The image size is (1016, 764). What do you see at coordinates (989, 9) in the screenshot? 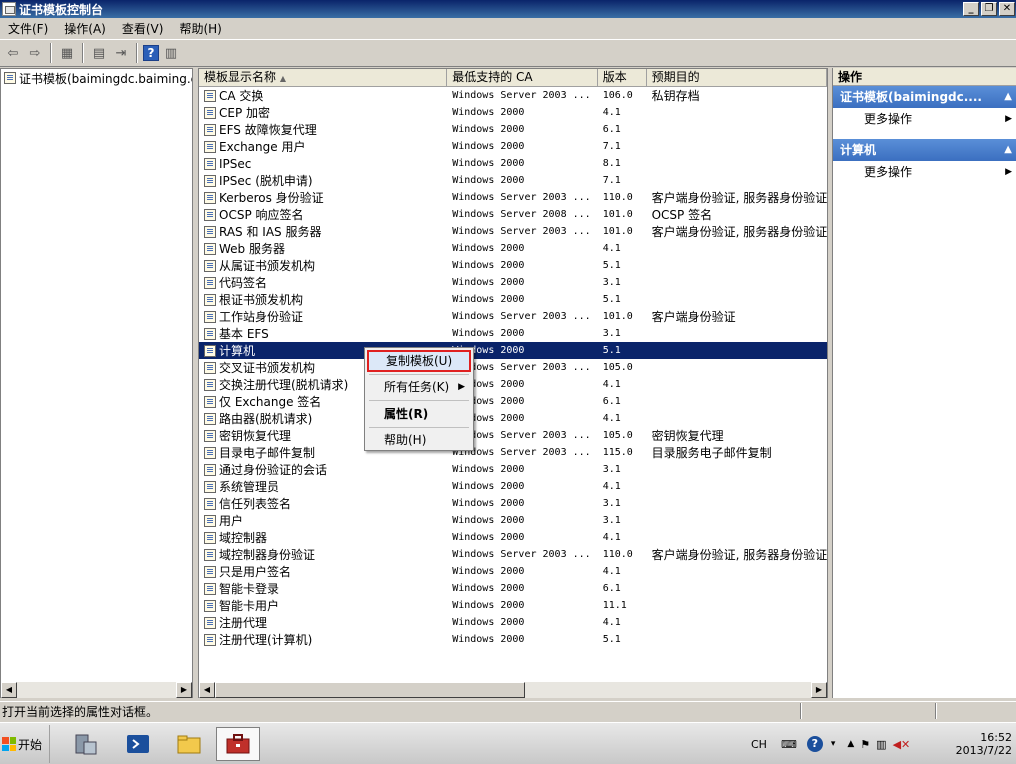
I see `restore-button: ❐` at bounding box center [989, 9].